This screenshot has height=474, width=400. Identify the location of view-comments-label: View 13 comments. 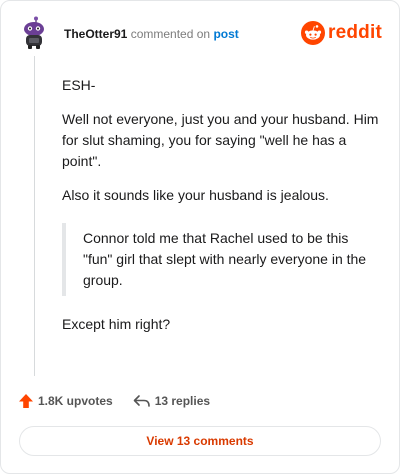
(200, 441).